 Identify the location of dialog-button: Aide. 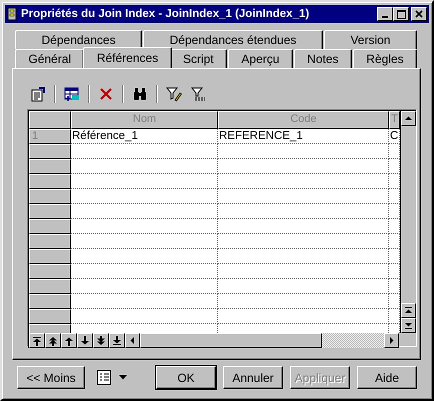
(387, 377).